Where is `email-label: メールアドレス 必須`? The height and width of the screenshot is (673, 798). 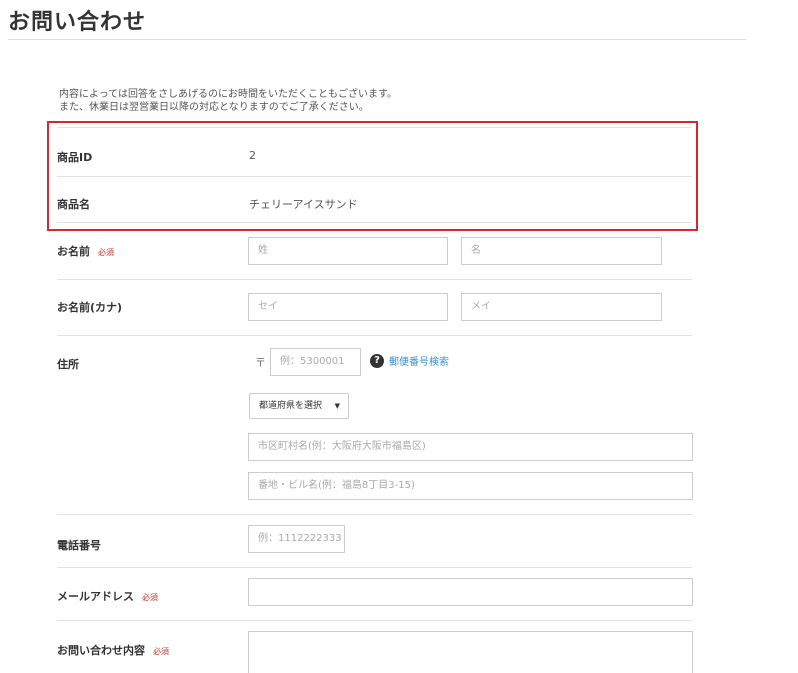
email-label: メールアドレス 必須 is located at coordinates (107, 596).